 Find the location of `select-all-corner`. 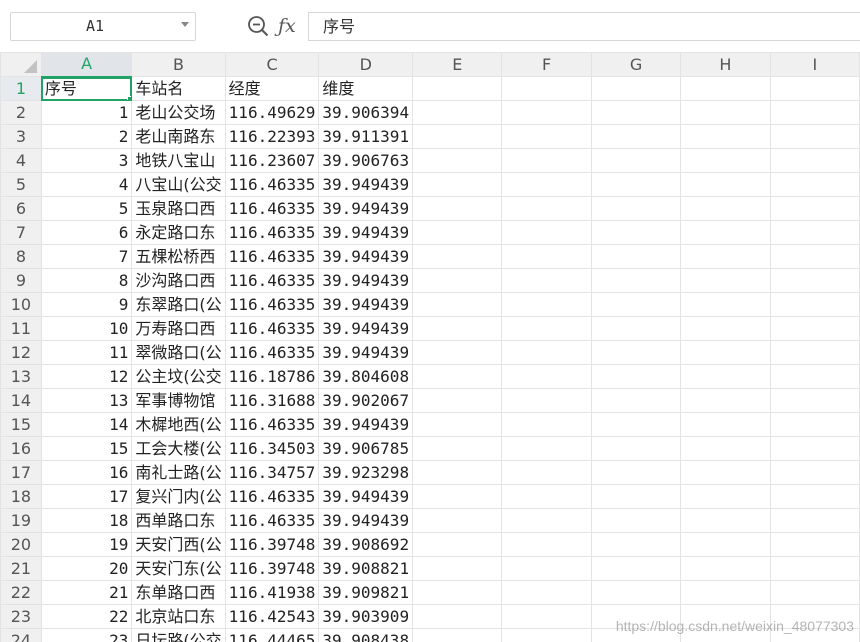

select-all-corner is located at coordinates (21, 64).